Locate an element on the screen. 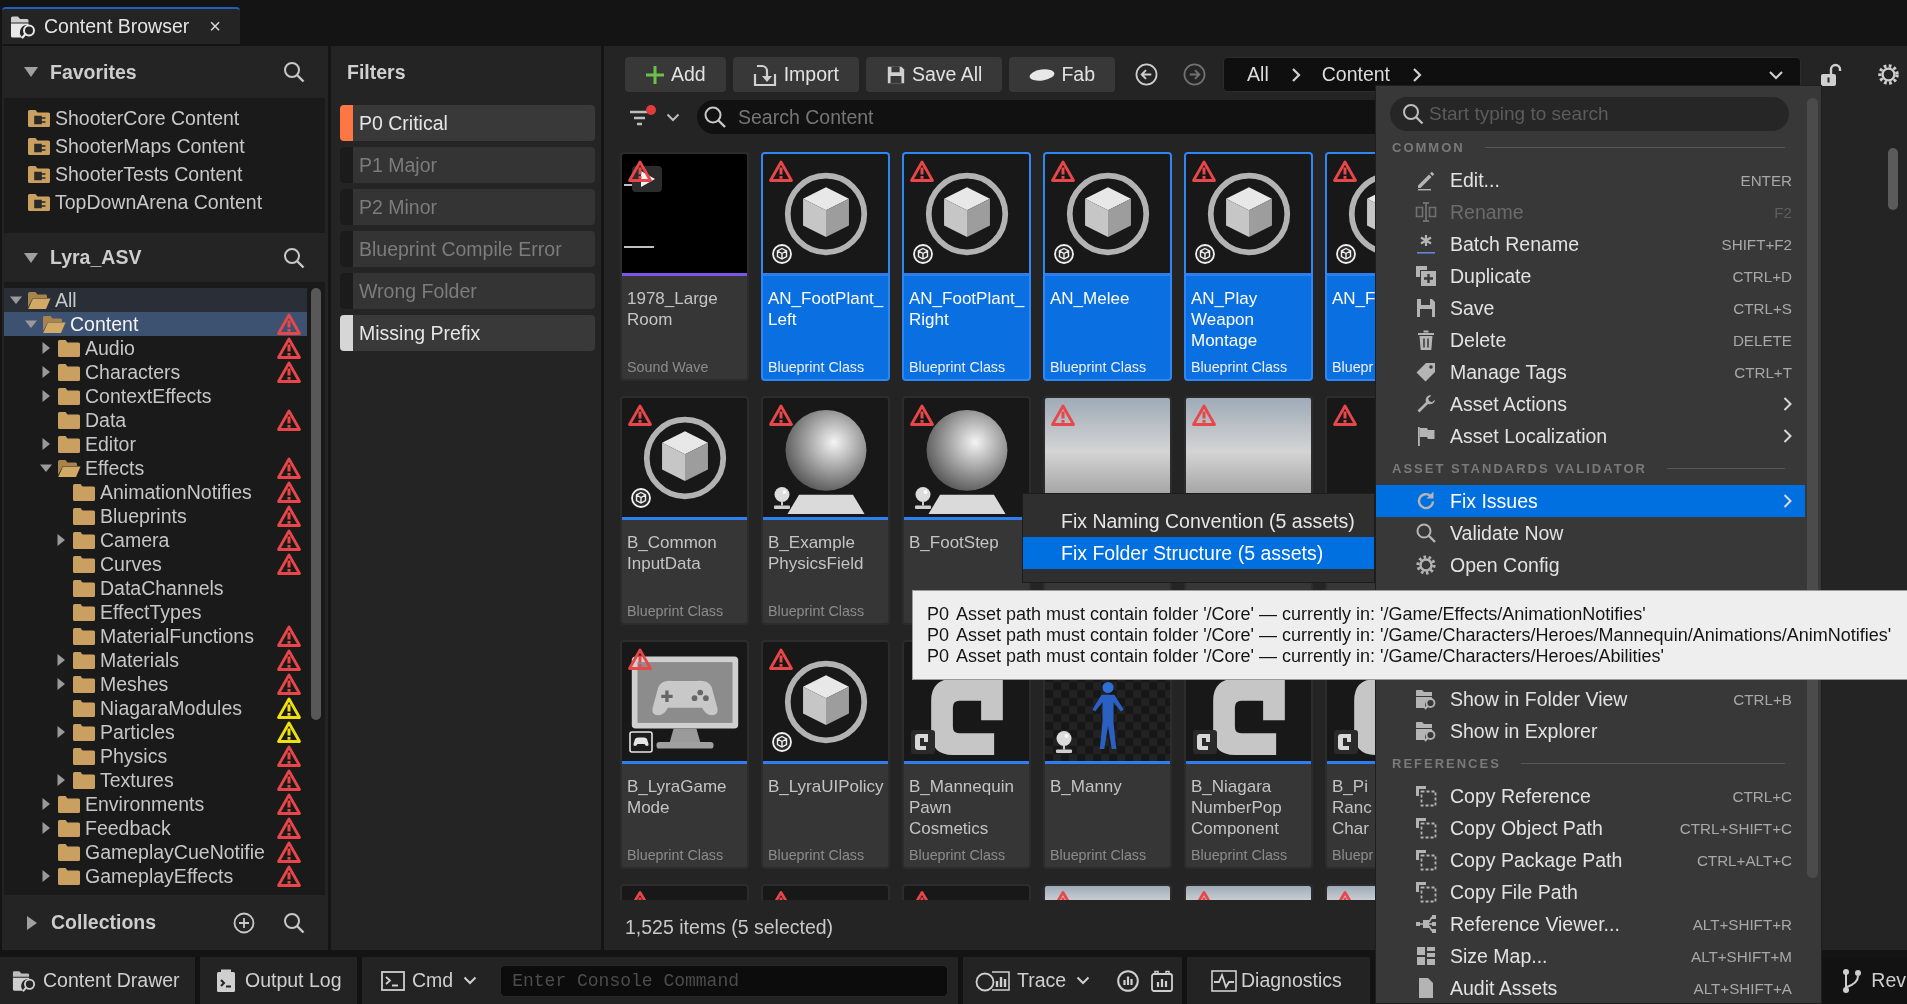  section-header: ASSET STANDARDS VALIDATOR is located at coordinates (1519, 468).